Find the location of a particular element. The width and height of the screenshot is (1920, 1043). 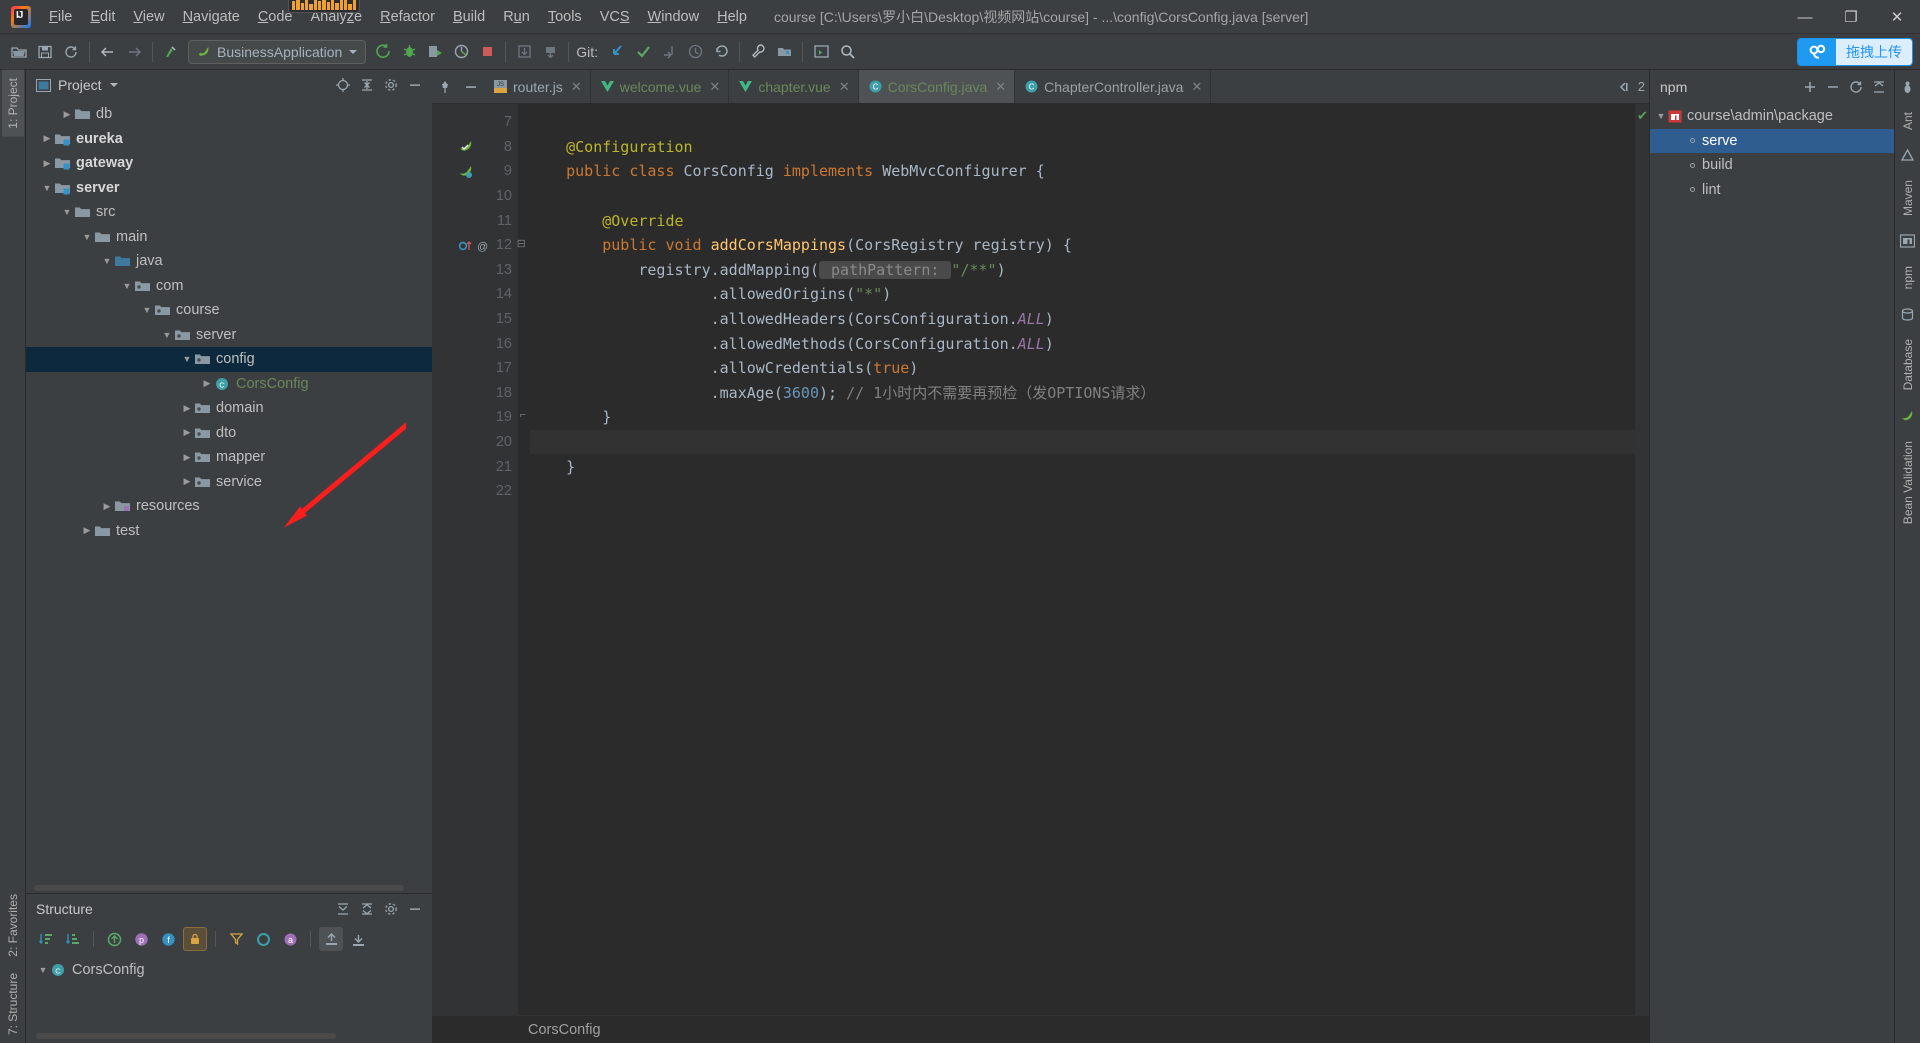

settings-wrench-icon is located at coordinates (758, 52).